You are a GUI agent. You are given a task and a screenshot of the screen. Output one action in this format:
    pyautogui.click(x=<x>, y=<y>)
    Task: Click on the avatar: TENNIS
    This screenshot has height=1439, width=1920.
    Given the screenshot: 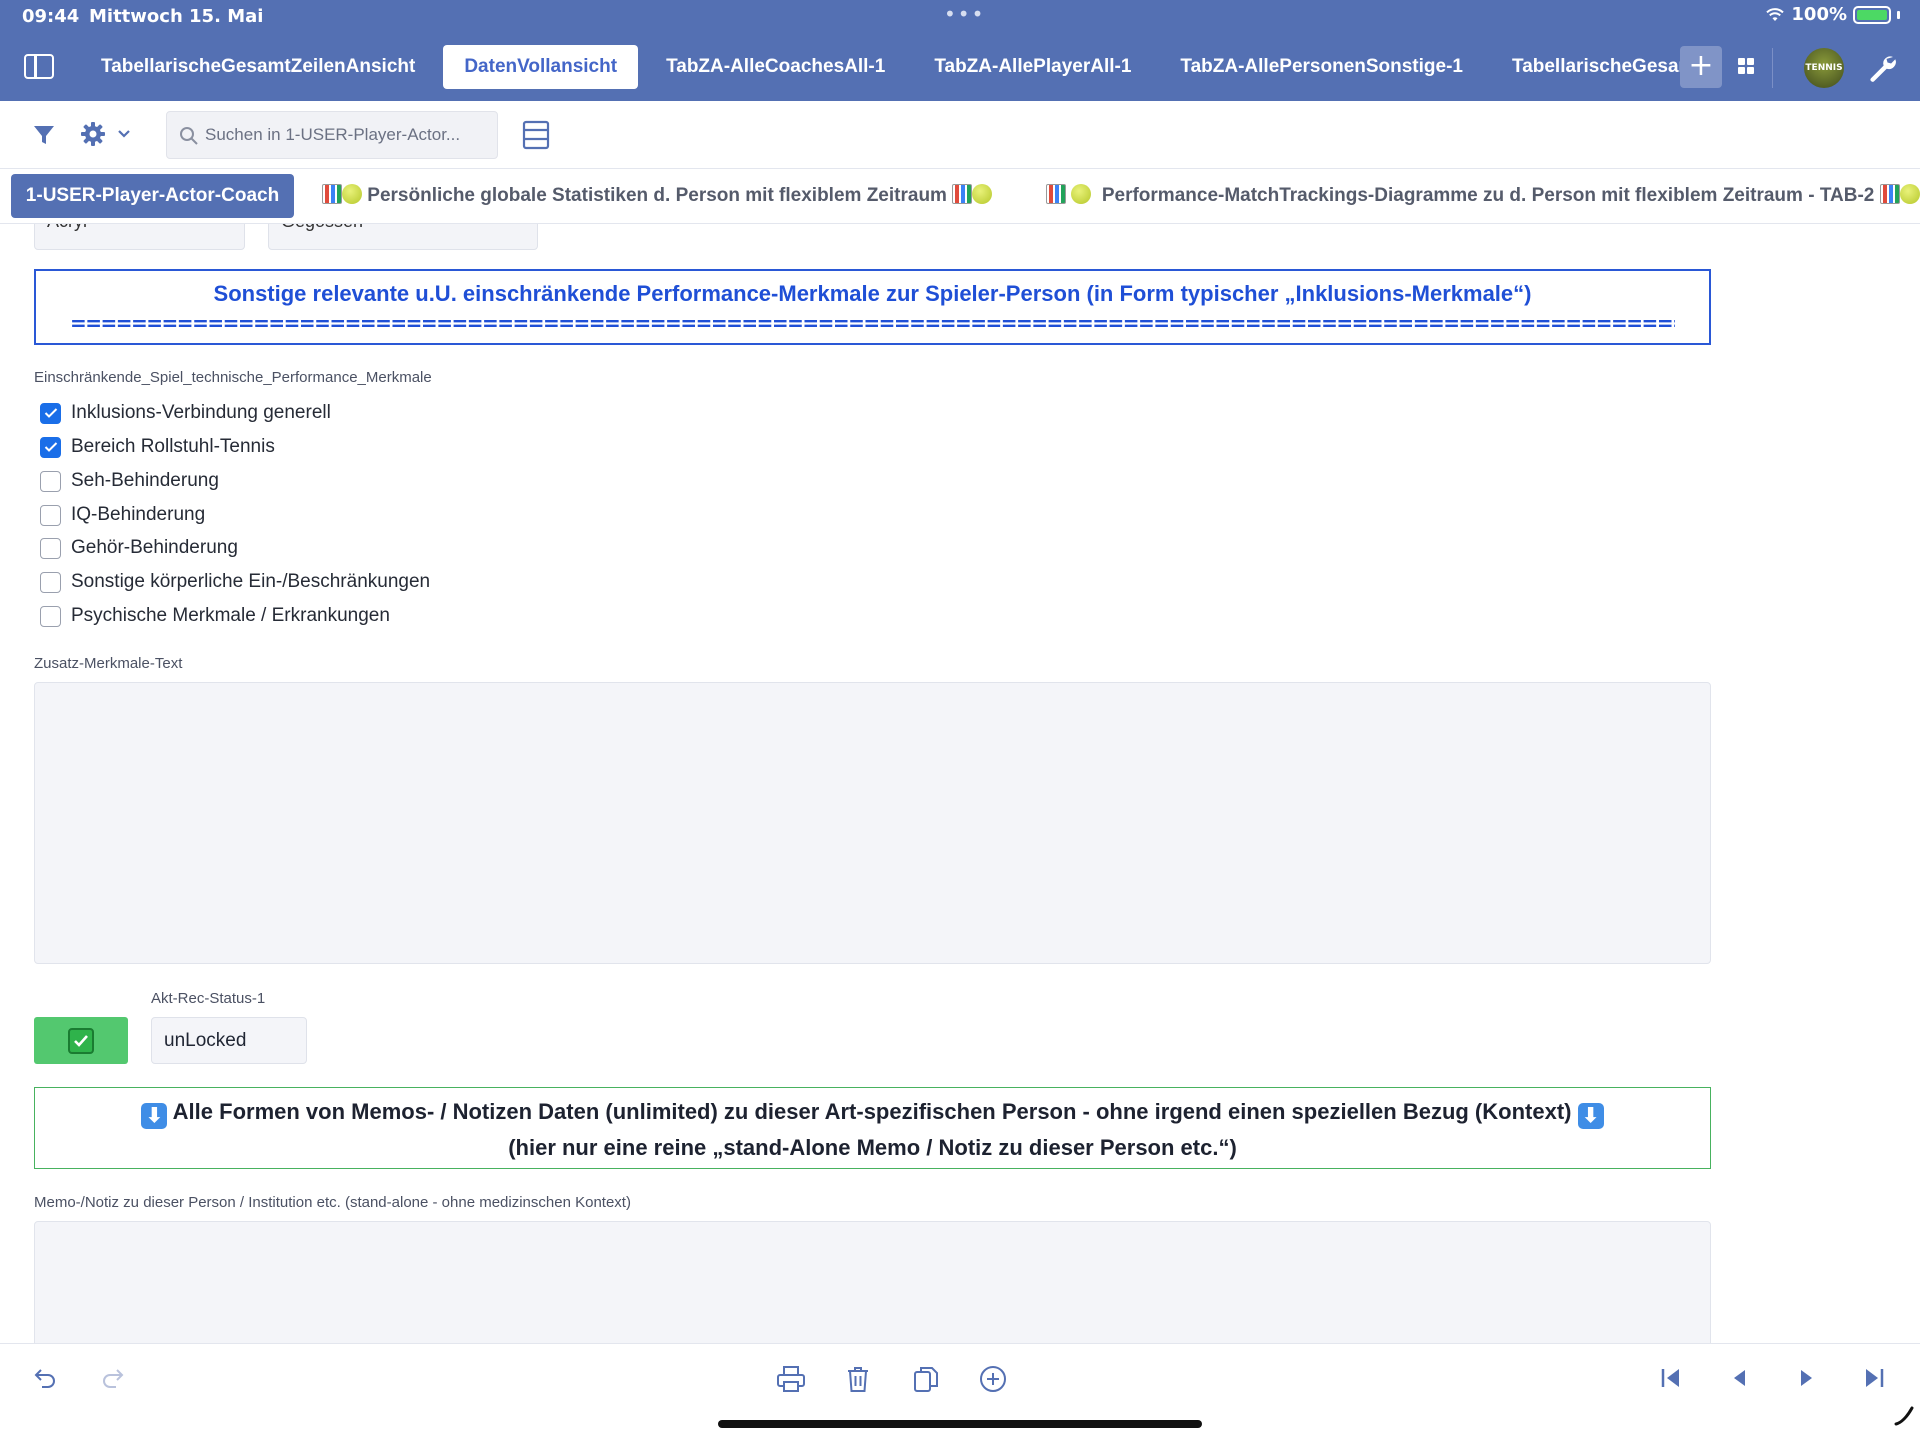 What is the action you would take?
    pyautogui.click(x=1824, y=68)
    